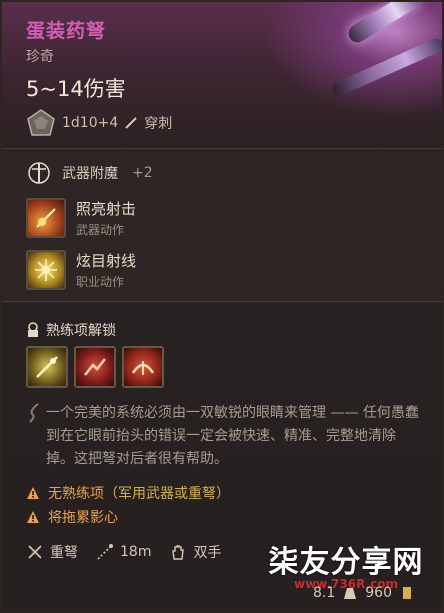  Describe the element at coordinates (136, 552) in the screenshot. I see `property-label: 18m` at that location.